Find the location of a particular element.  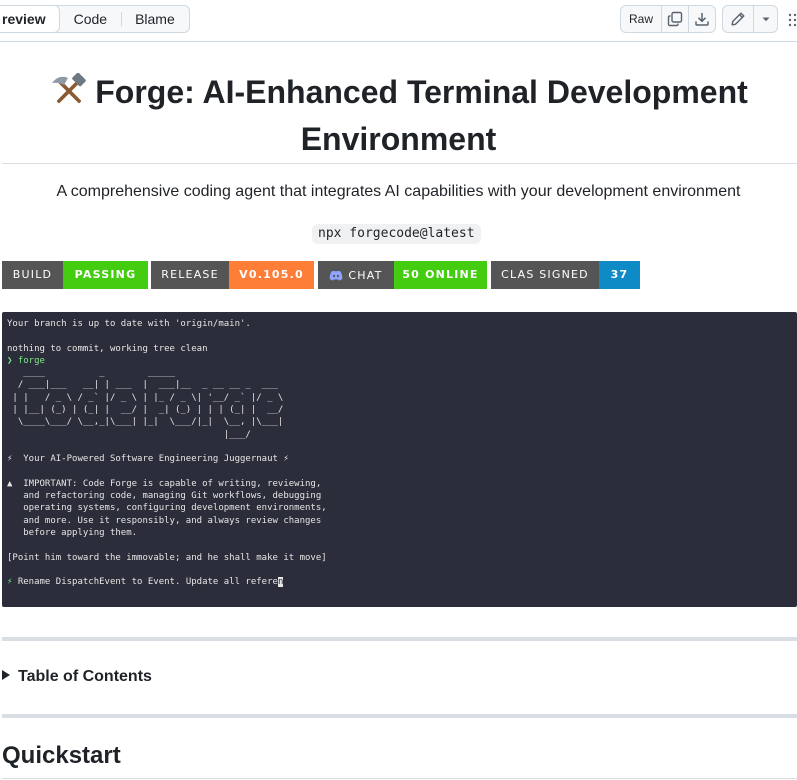

tab-blame: Blame is located at coordinates (155, 19).